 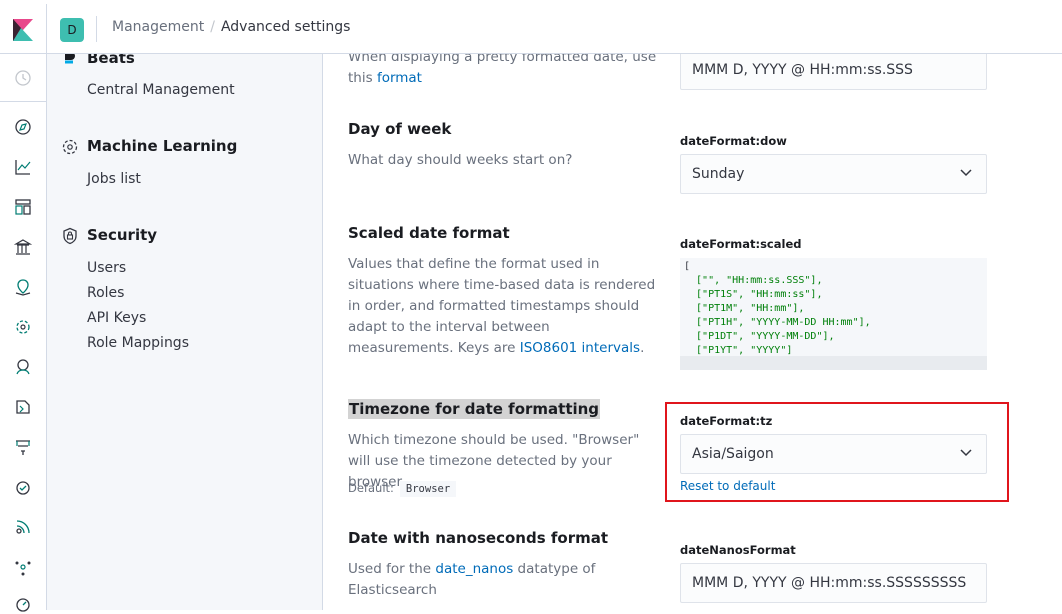 I want to click on default-value-code: Browser, so click(x=428, y=489).